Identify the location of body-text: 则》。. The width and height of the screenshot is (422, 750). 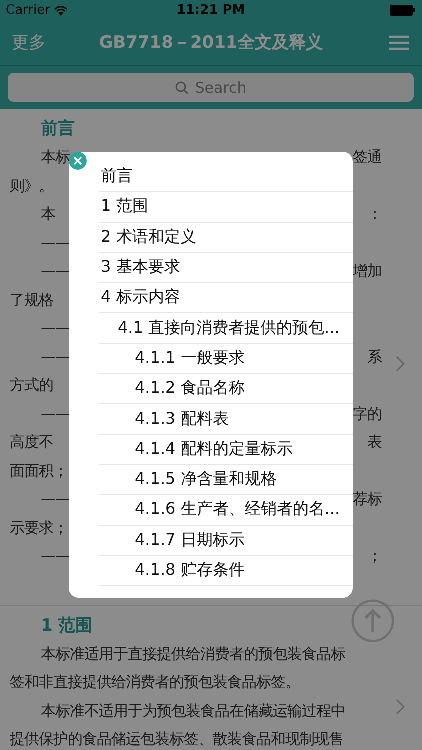
(32, 186).